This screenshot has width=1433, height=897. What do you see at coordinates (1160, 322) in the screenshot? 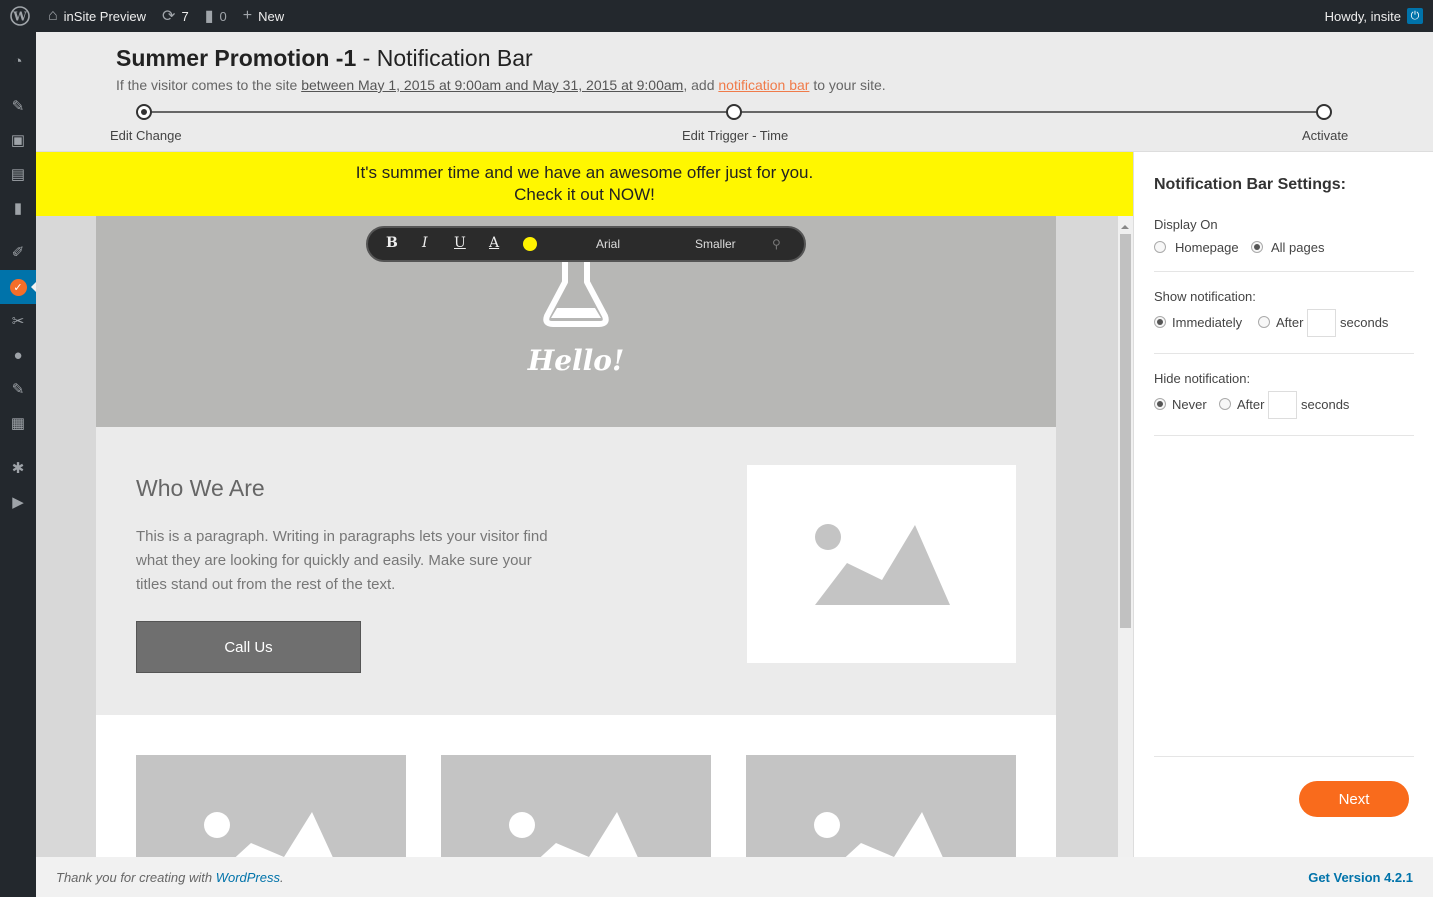
I see `show-immediately-radio` at bounding box center [1160, 322].